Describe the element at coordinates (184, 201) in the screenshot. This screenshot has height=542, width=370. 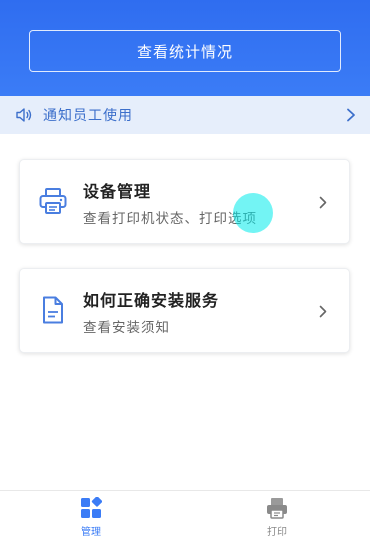
I see `device-management-card: 设备管理 查看打印机状态、打印选项` at that location.